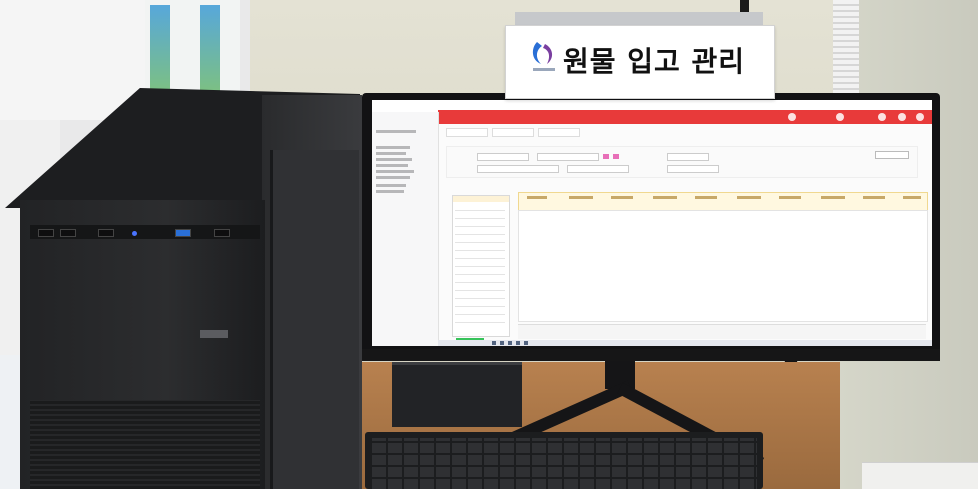 The height and width of the screenshot is (489, 978). What do you see at coordinates (481, 199) in the screenshot?
I see `grid-header` at bounding box center [481, 199].